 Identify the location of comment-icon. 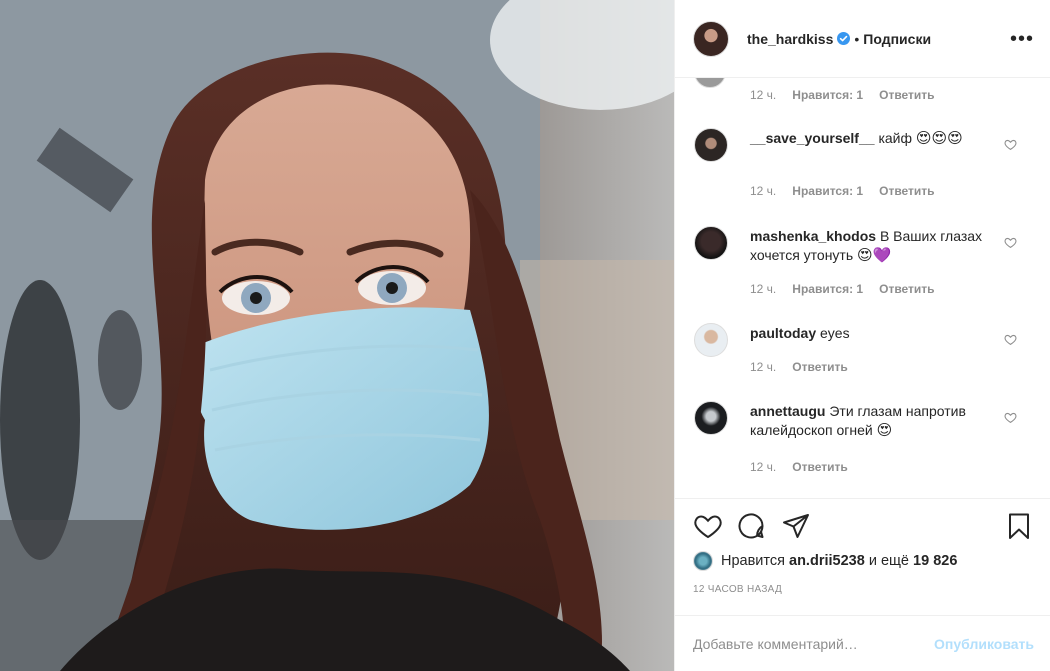
(751, 526).